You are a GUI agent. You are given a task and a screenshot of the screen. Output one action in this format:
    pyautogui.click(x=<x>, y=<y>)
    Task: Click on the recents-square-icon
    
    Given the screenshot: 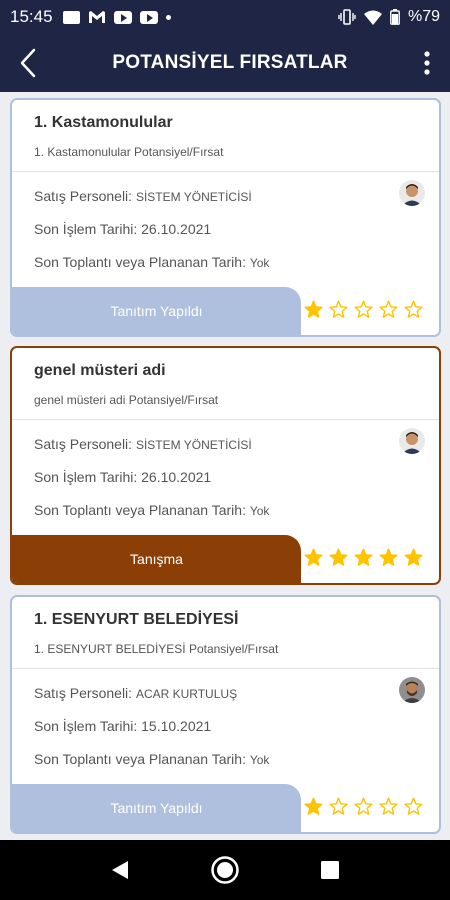 What is the action you would take?
    pyautogui.click(x=330, y=870)
    